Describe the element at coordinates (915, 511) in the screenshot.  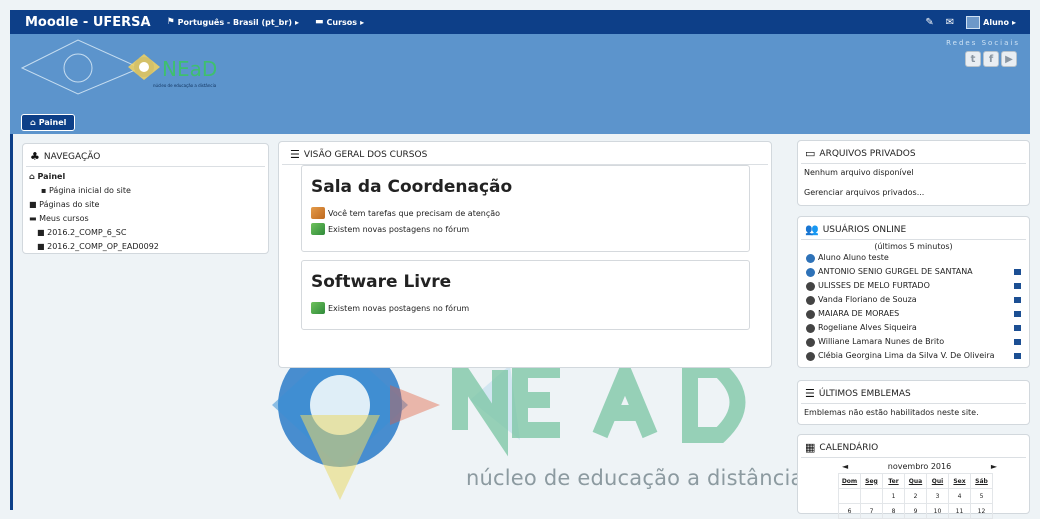
I see `calendar-day: 9` at that location.